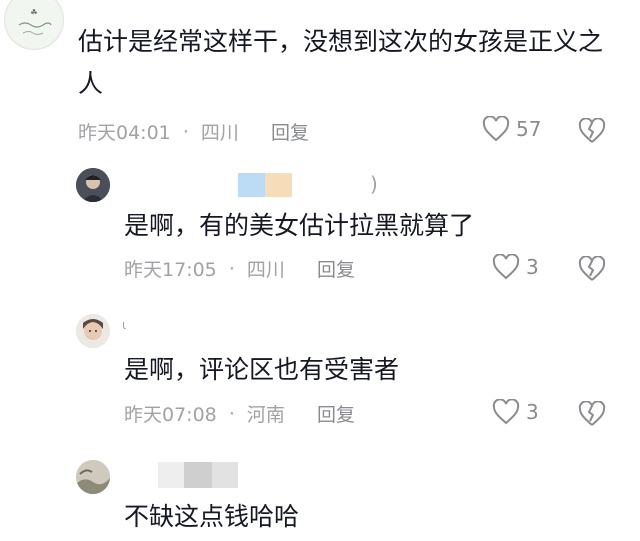  Describe the element at coordinates (91, 83) in the screenshot. I see `comment-text-line: 人` at that location.